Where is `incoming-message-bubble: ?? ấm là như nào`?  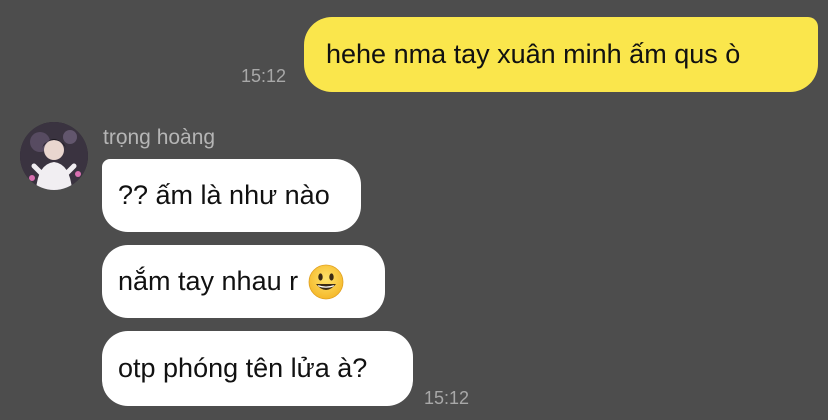
incoming-message-bubble: ?? ấm là như nào is located at coordinates (231, 195).